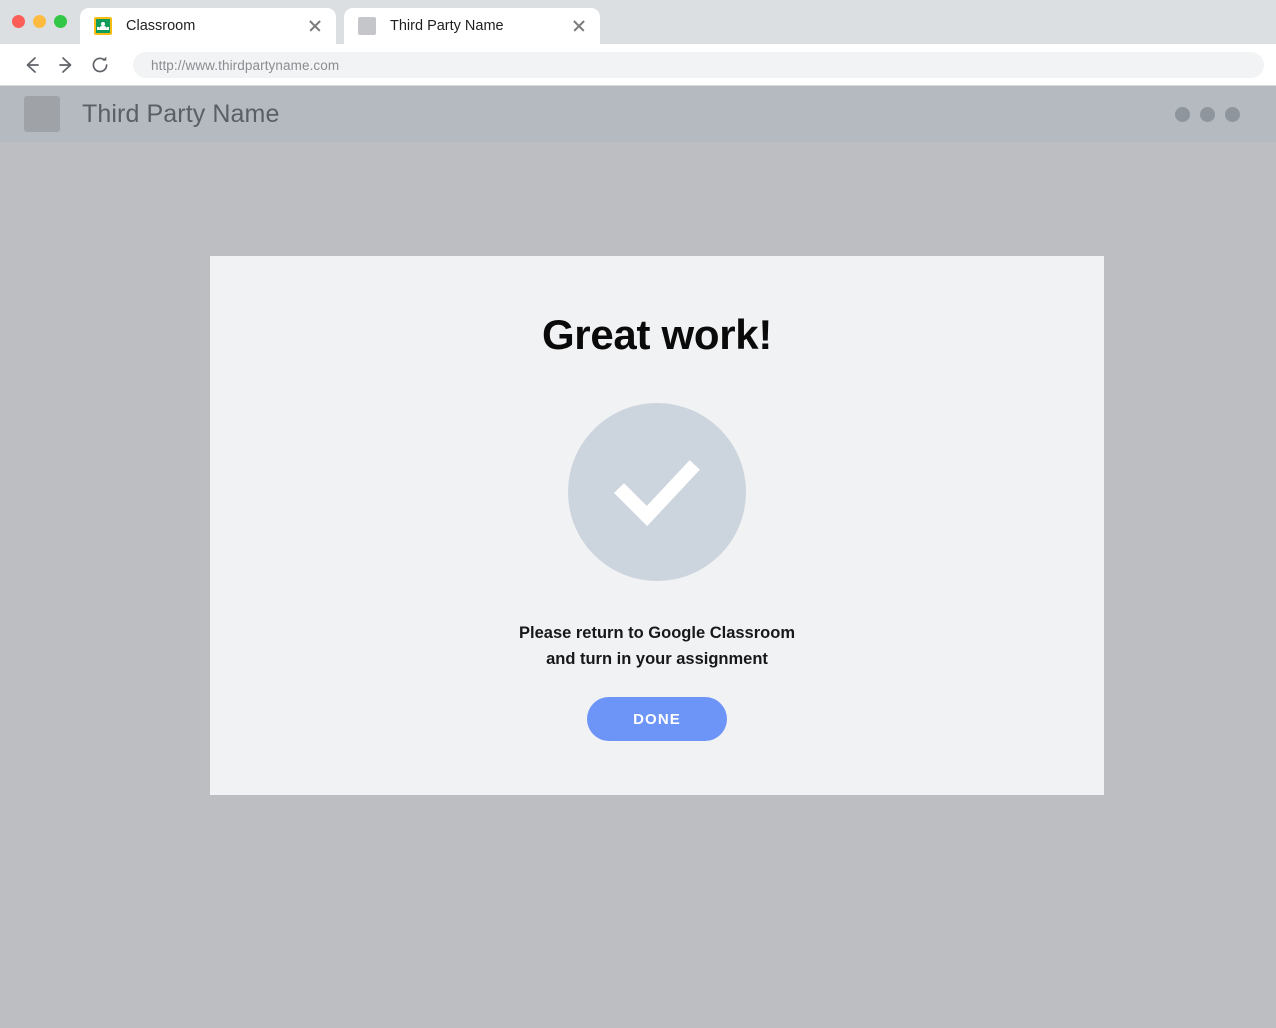  What do you see at coordinates (638, 22) in the screenshot?
I see `tab-strip: Classroom Third Party Name` at bounding box center [638, 22].